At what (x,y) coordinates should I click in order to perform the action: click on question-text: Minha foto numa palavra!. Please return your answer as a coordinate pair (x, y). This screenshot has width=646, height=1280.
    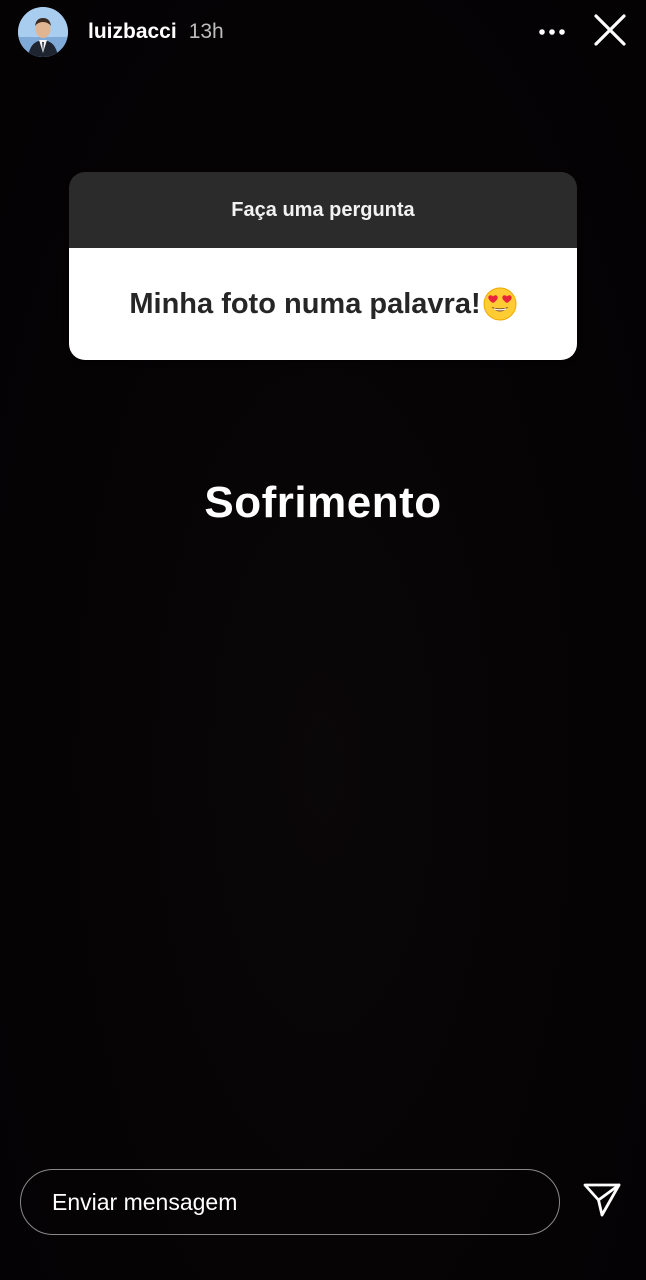
    Looking at the image, I should click on (305, 303).